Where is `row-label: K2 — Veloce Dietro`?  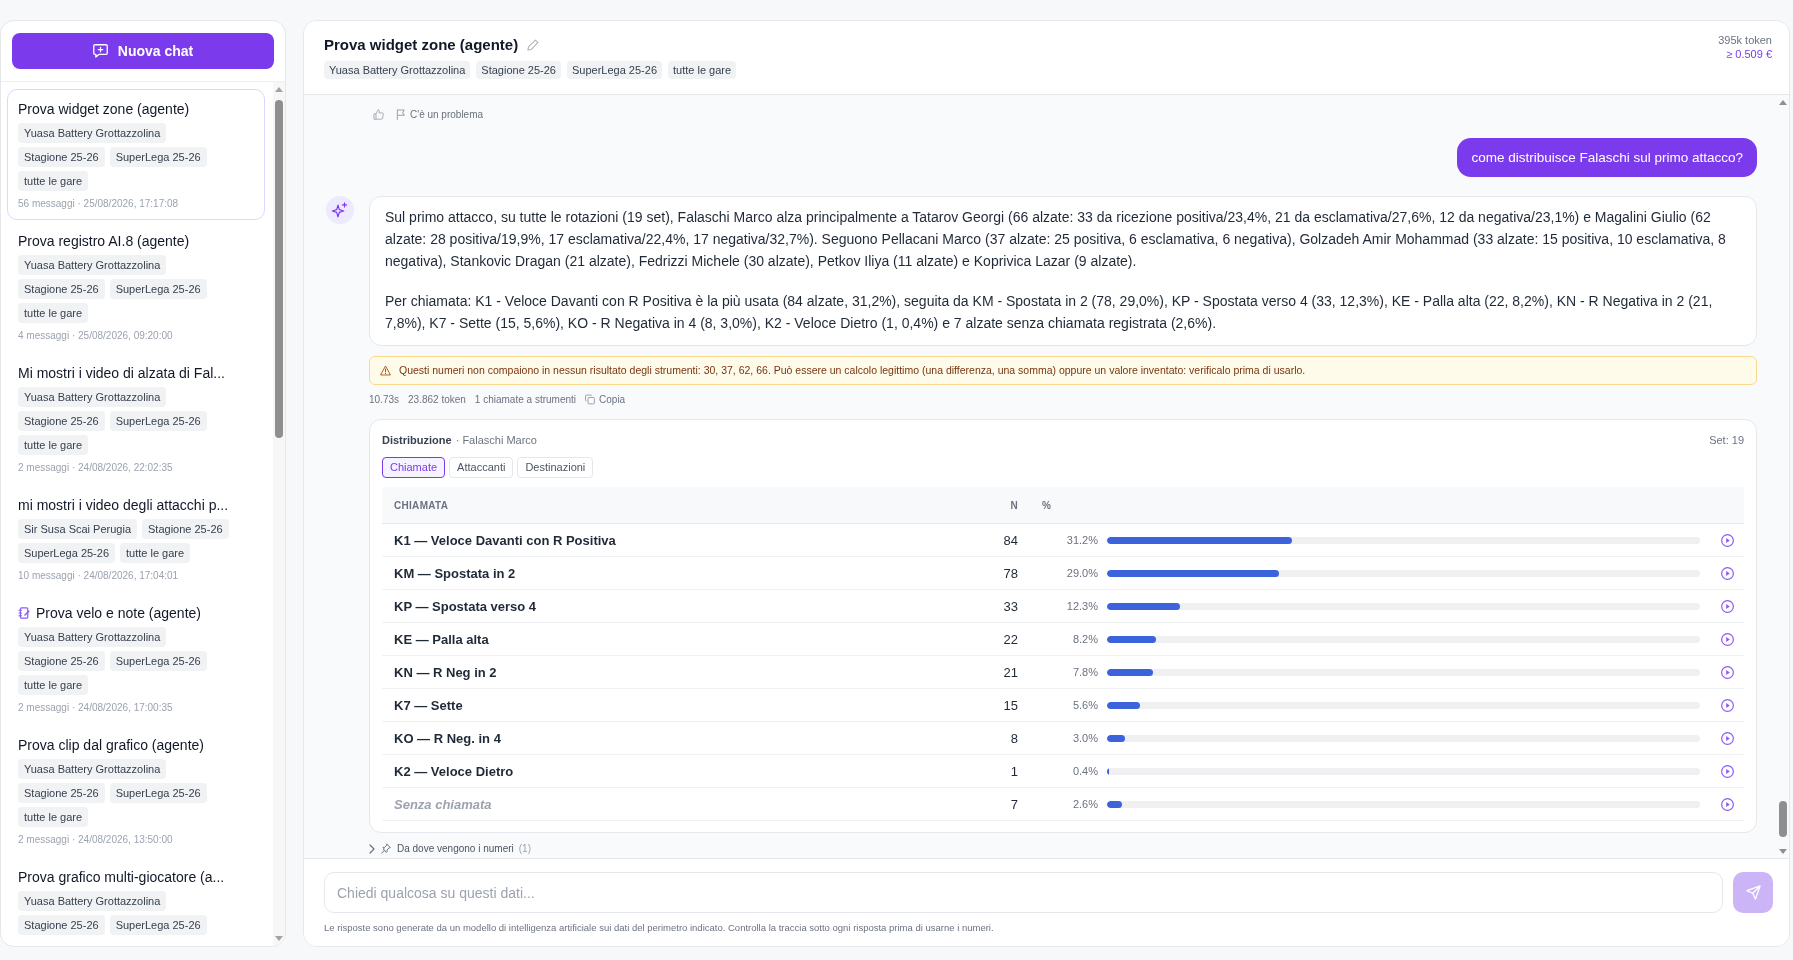 row-label: K2 — Veloce Dietro is located at coordinates (454, 771).